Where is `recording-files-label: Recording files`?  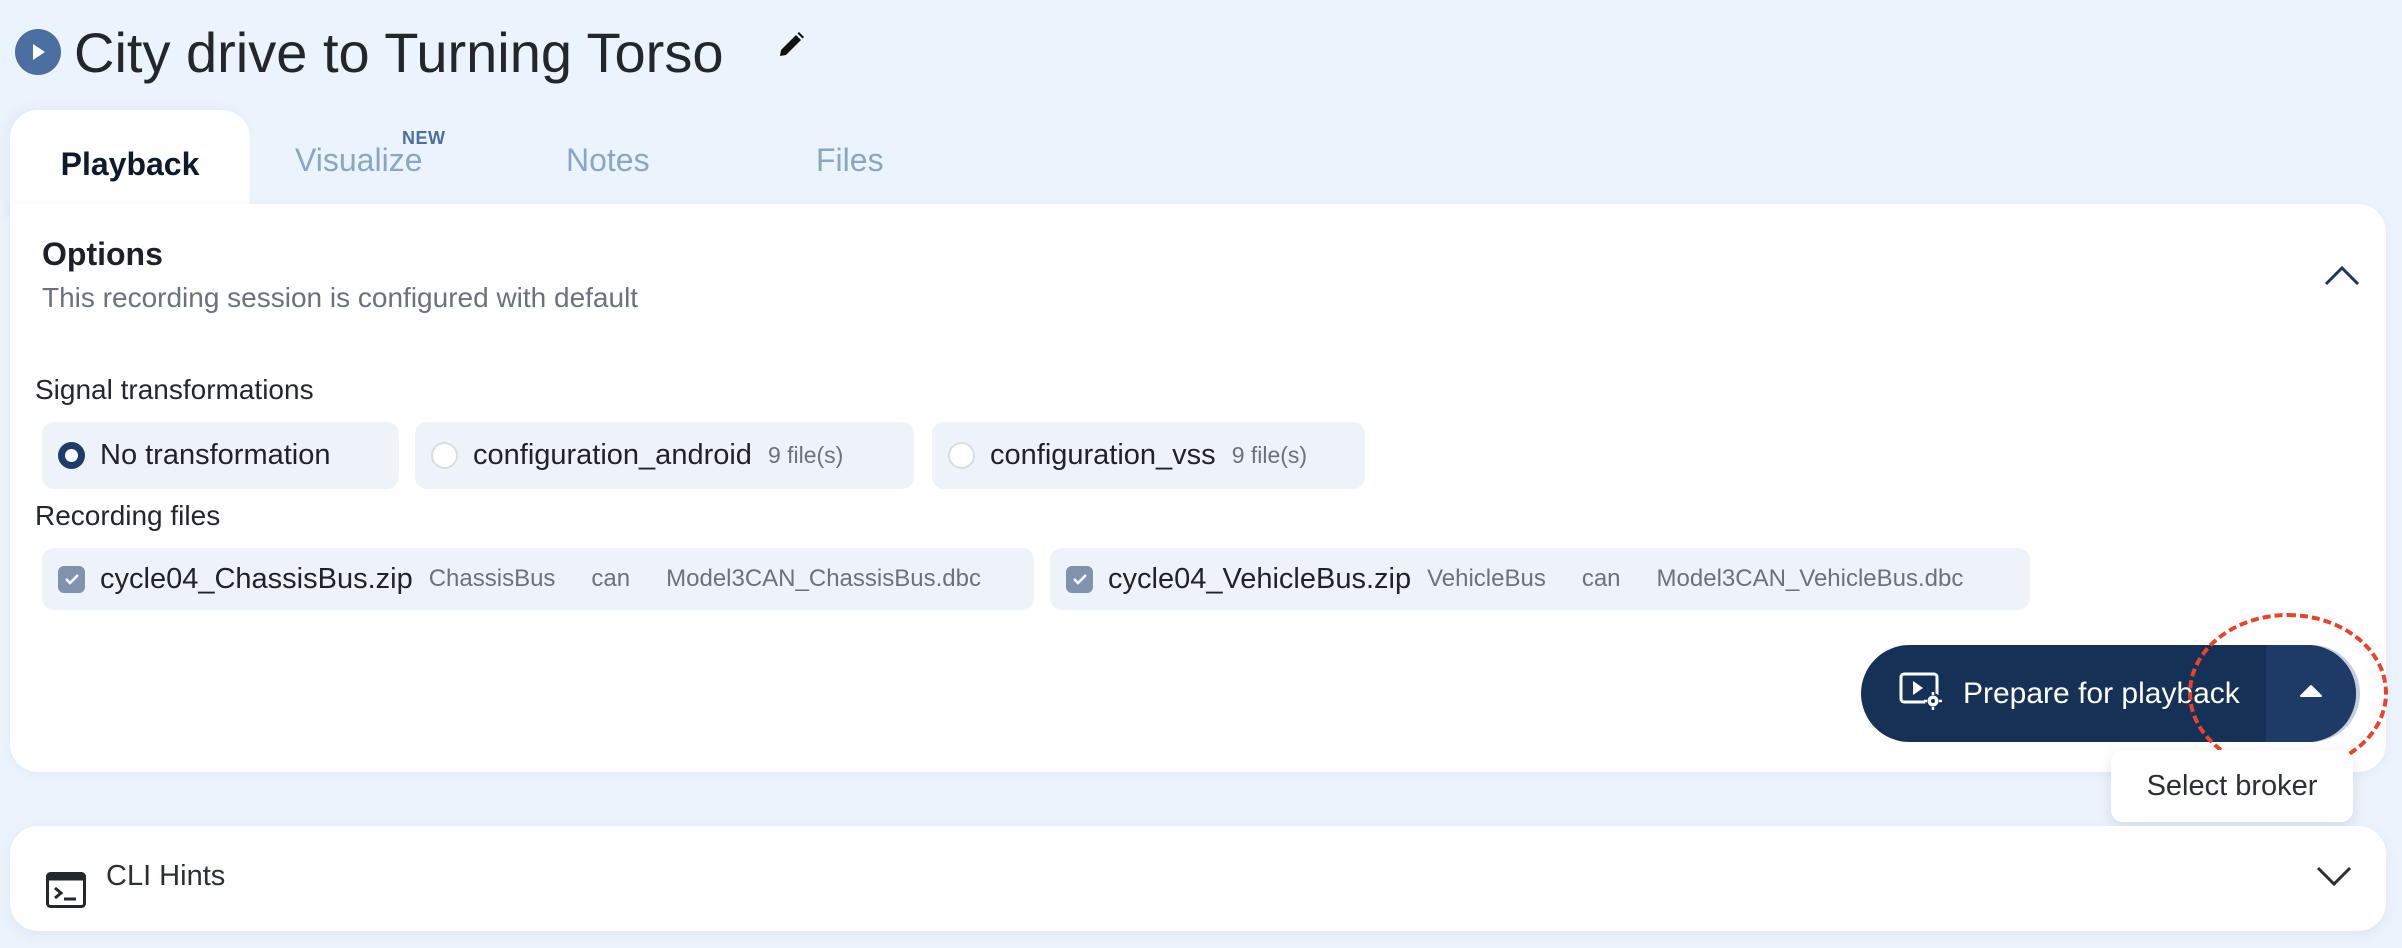 recording-files-label: Recording files is located at coordinates (128, 515).